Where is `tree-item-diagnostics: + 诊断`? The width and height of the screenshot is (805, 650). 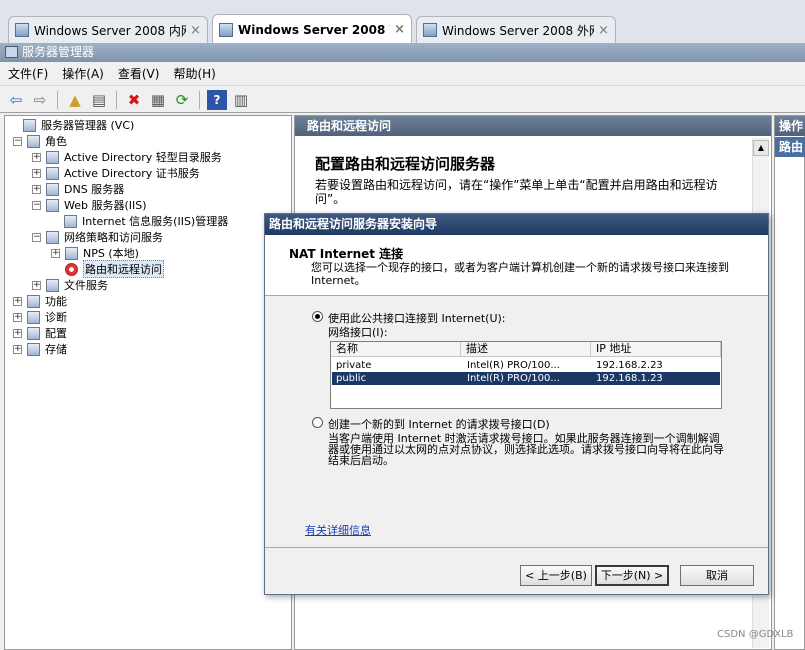 tree-item-diagnostics: + 诊断 is located at coordinates (40, 317).